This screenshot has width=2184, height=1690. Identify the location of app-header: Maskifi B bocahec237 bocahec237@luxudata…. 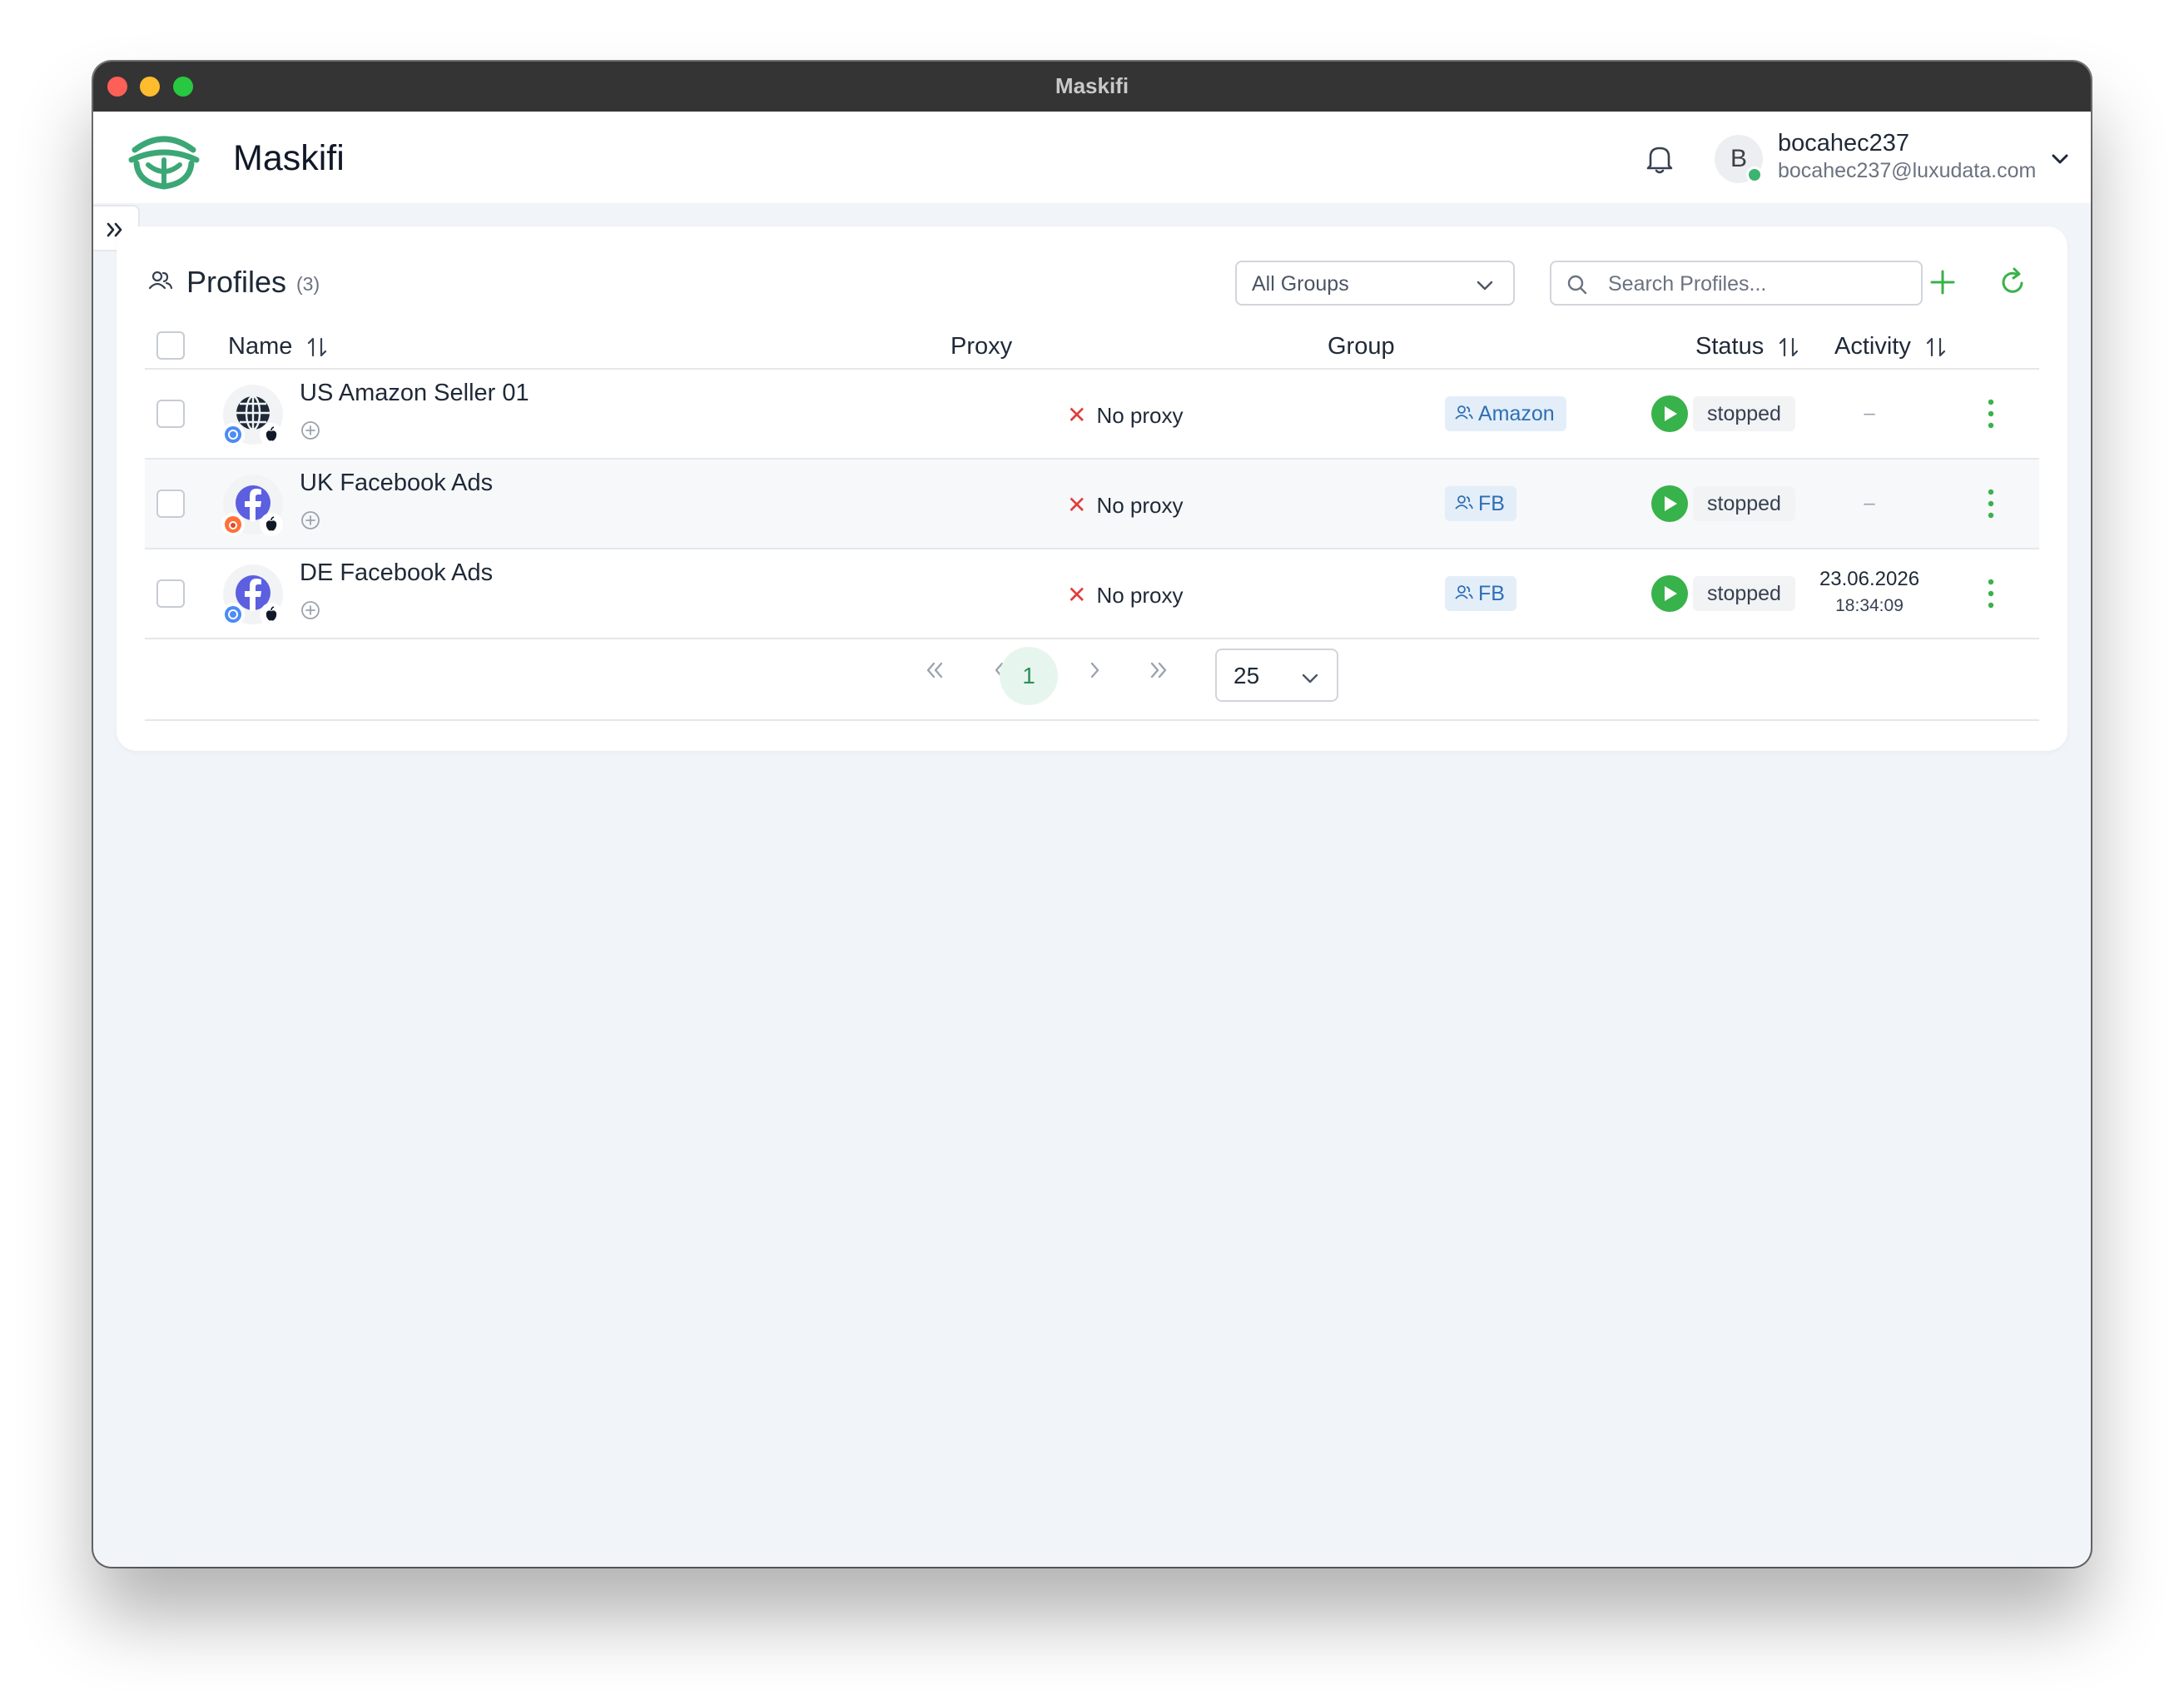
(1092, 157).